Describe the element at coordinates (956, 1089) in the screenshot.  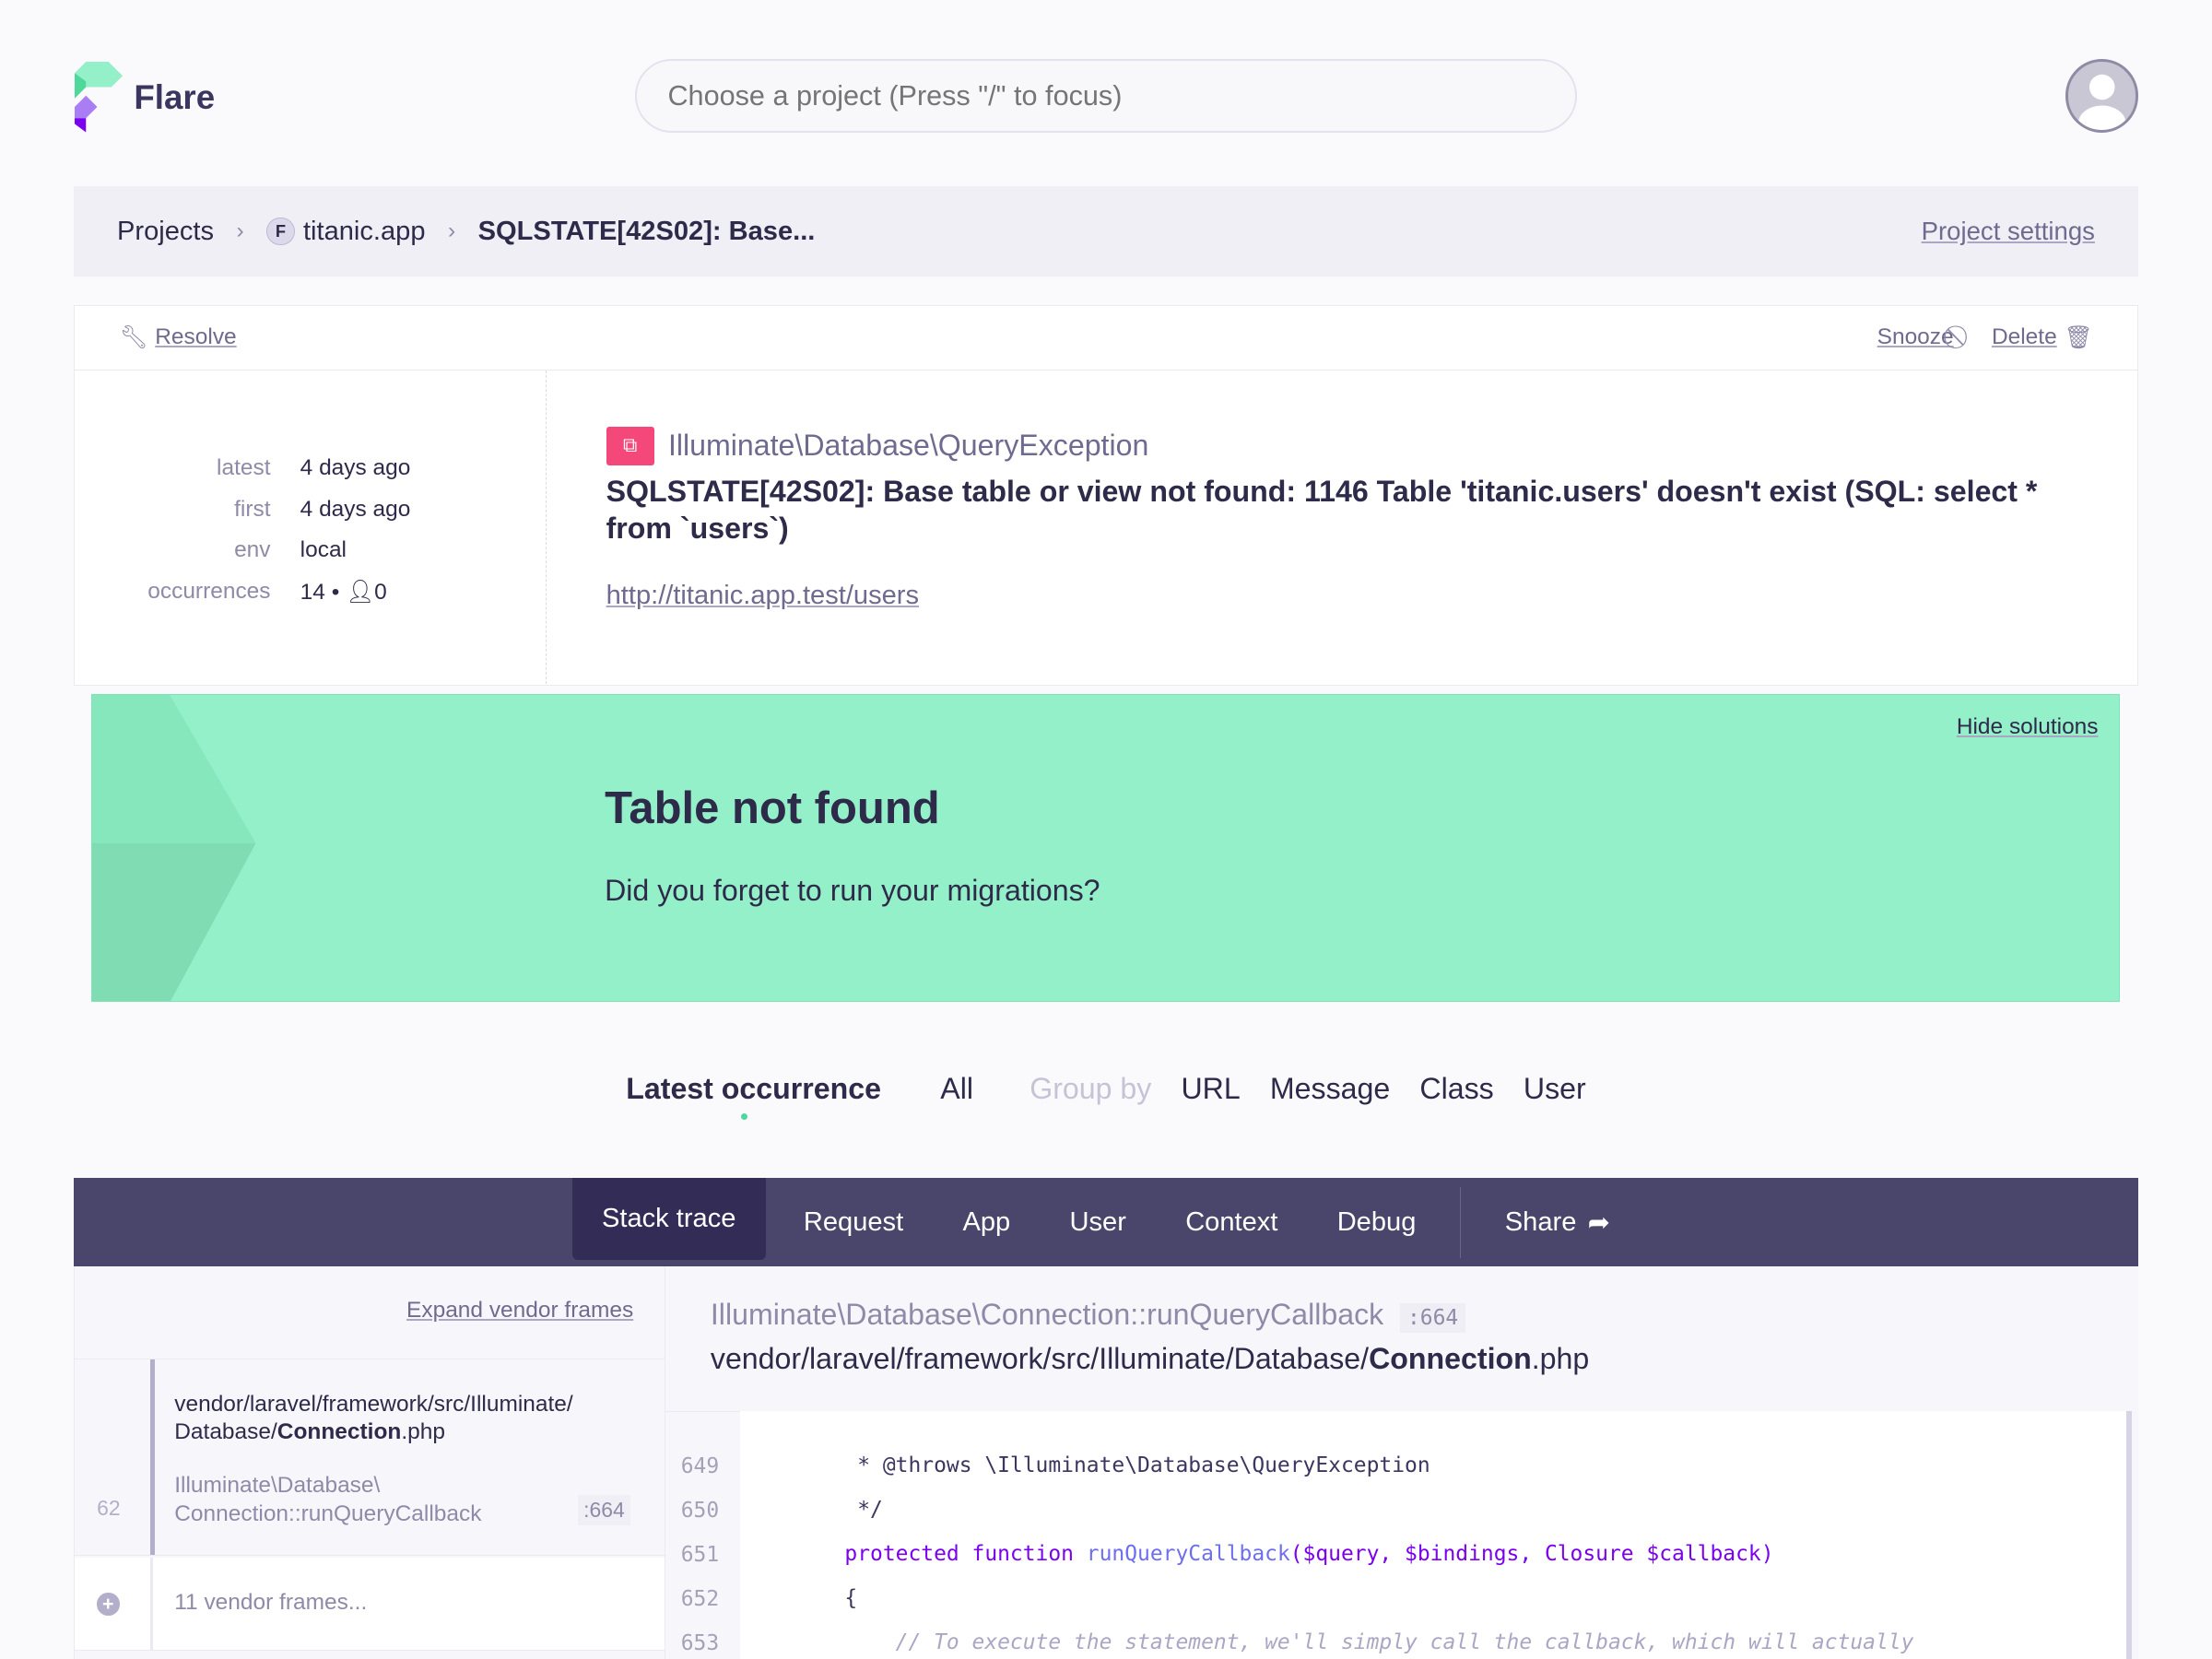
I see `tab-all: All` at that location.